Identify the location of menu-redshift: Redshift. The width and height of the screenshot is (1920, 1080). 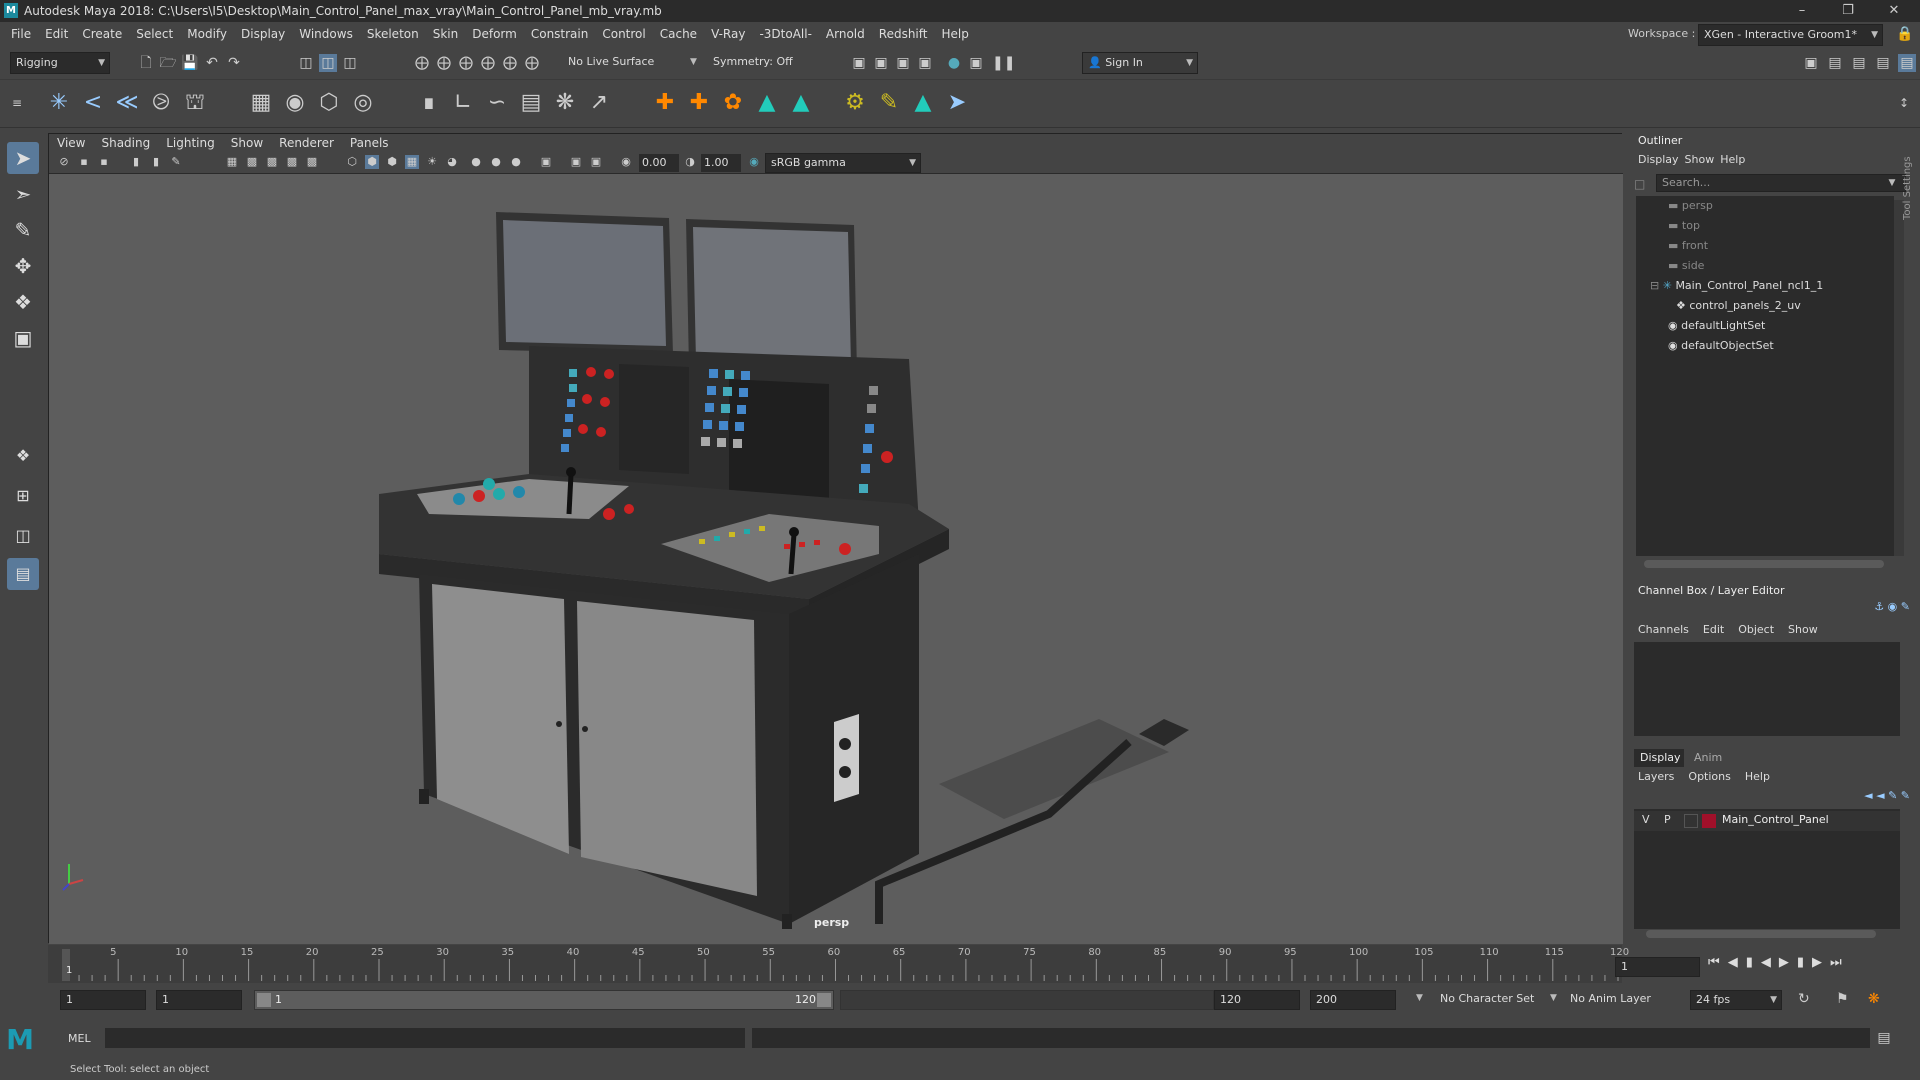
(903, 34).